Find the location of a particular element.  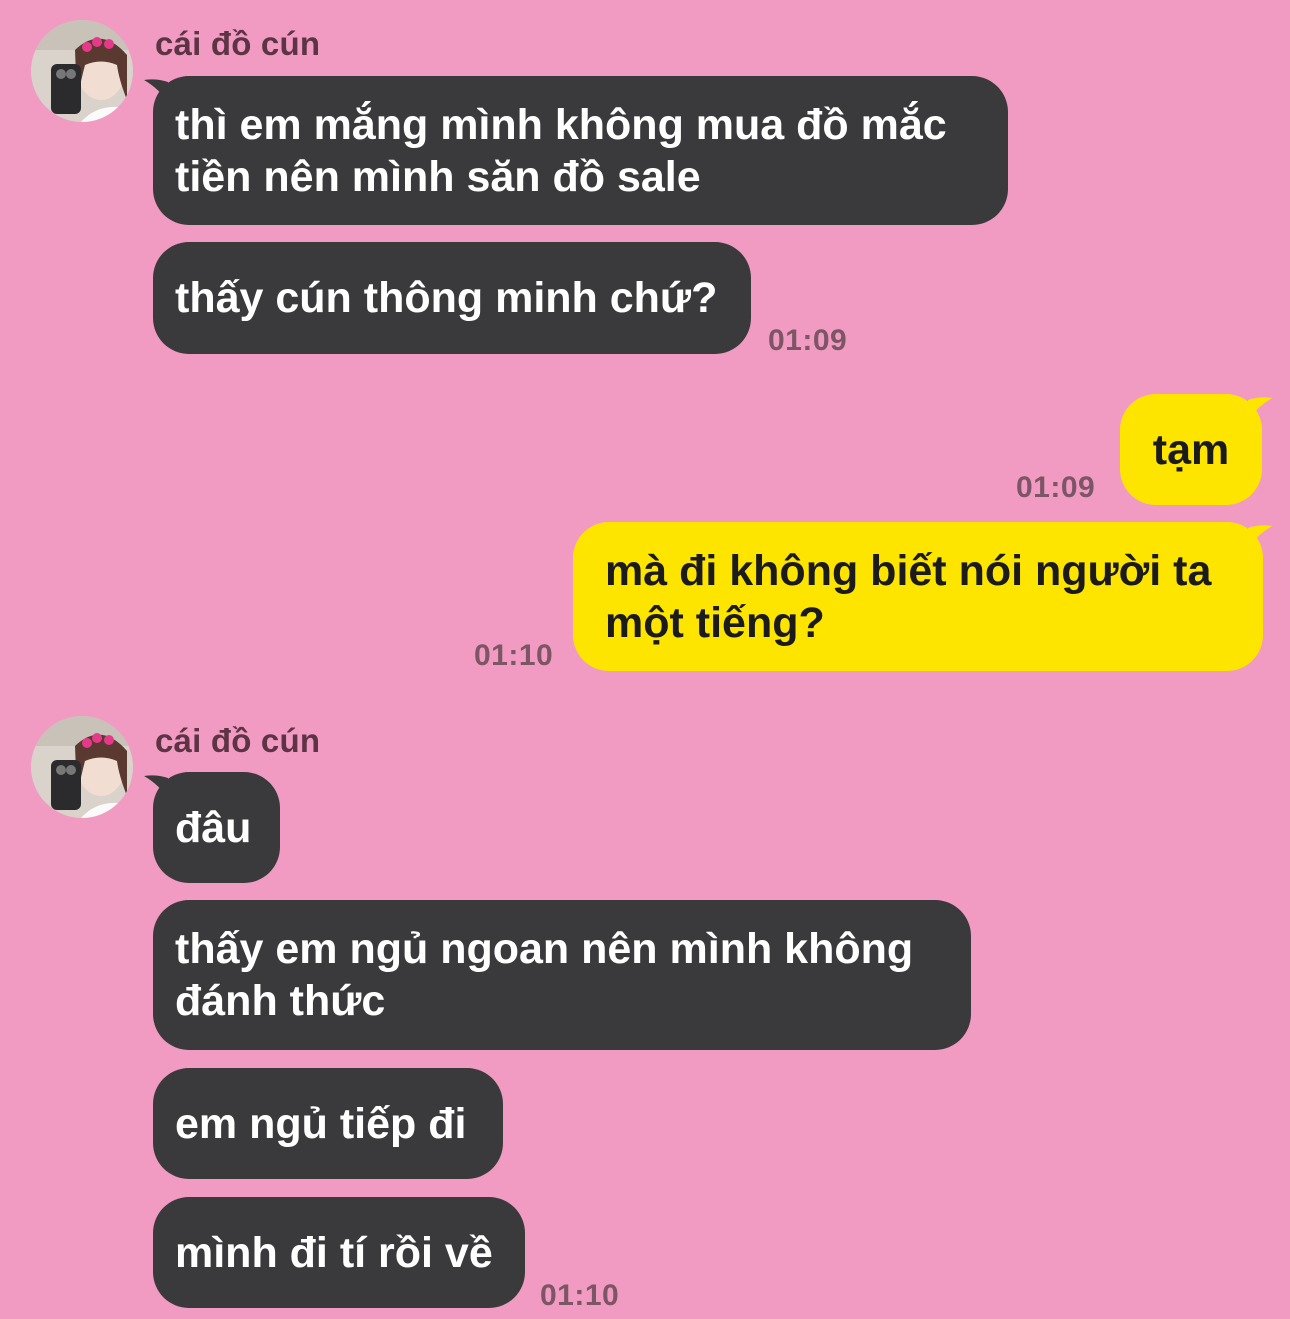

message-bubble: thấy cún thông minh chứ? is located at coordinates (452, 298).